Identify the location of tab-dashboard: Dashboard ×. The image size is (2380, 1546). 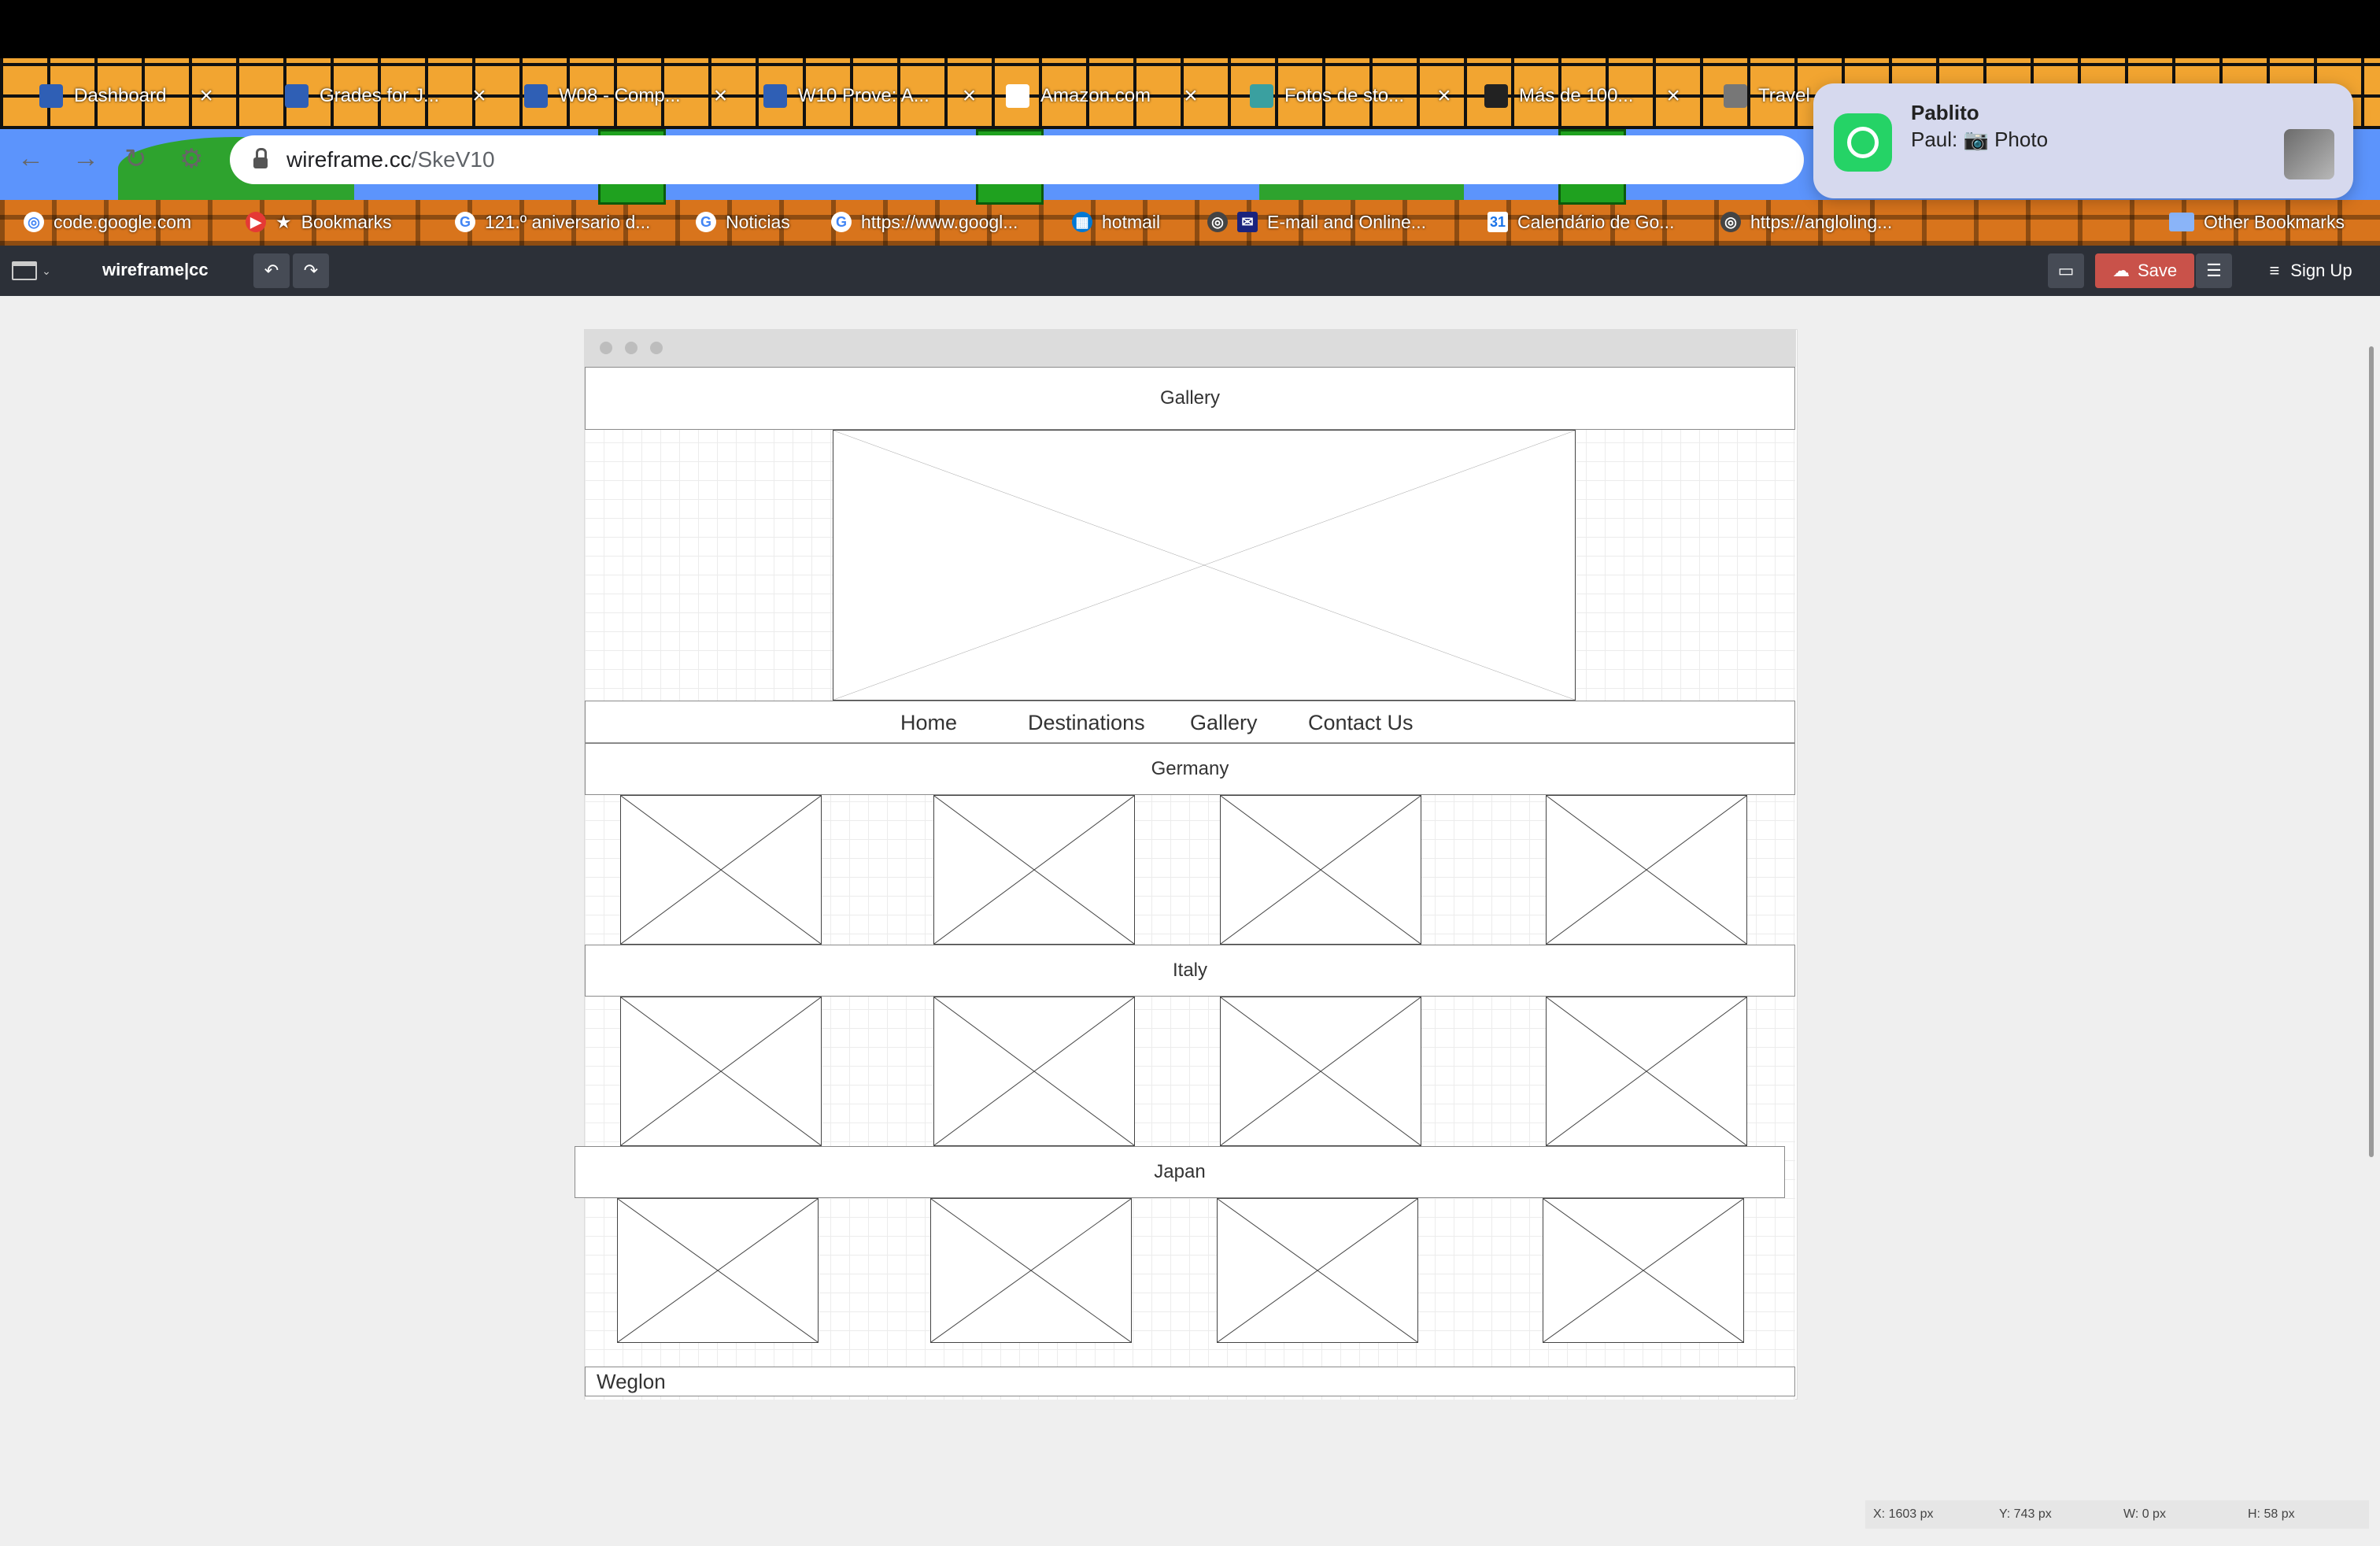
(126, 96).